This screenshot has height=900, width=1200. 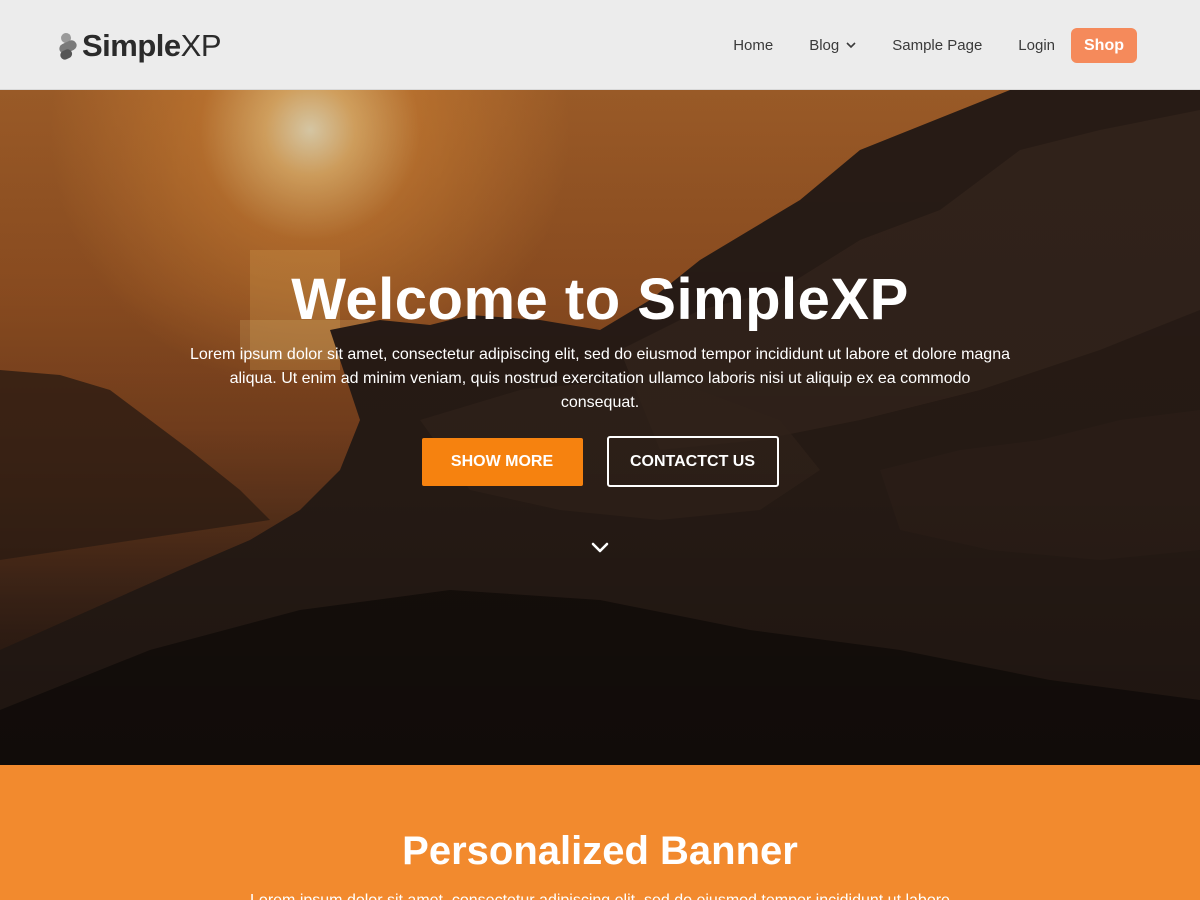 I want to click on nav-item-blog: Blog, so click(x=832, y=45).